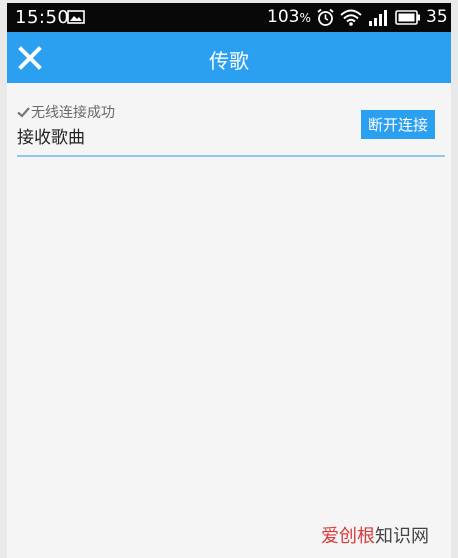 Image resolution: width=458 pixels, height=558 pixels. Describe the element at coordinates (231, 128) in the screenshot. I see `connection-row: 无线连接成功 接收歌曲 断开连接` at that location.